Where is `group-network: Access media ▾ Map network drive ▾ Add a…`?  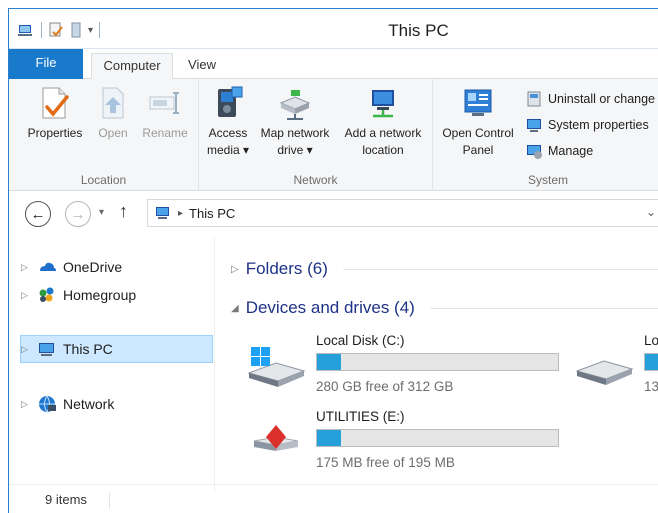 group-network: Access media ▾ Map network drive ▾ Add a… is located at coordinates (316, 135).